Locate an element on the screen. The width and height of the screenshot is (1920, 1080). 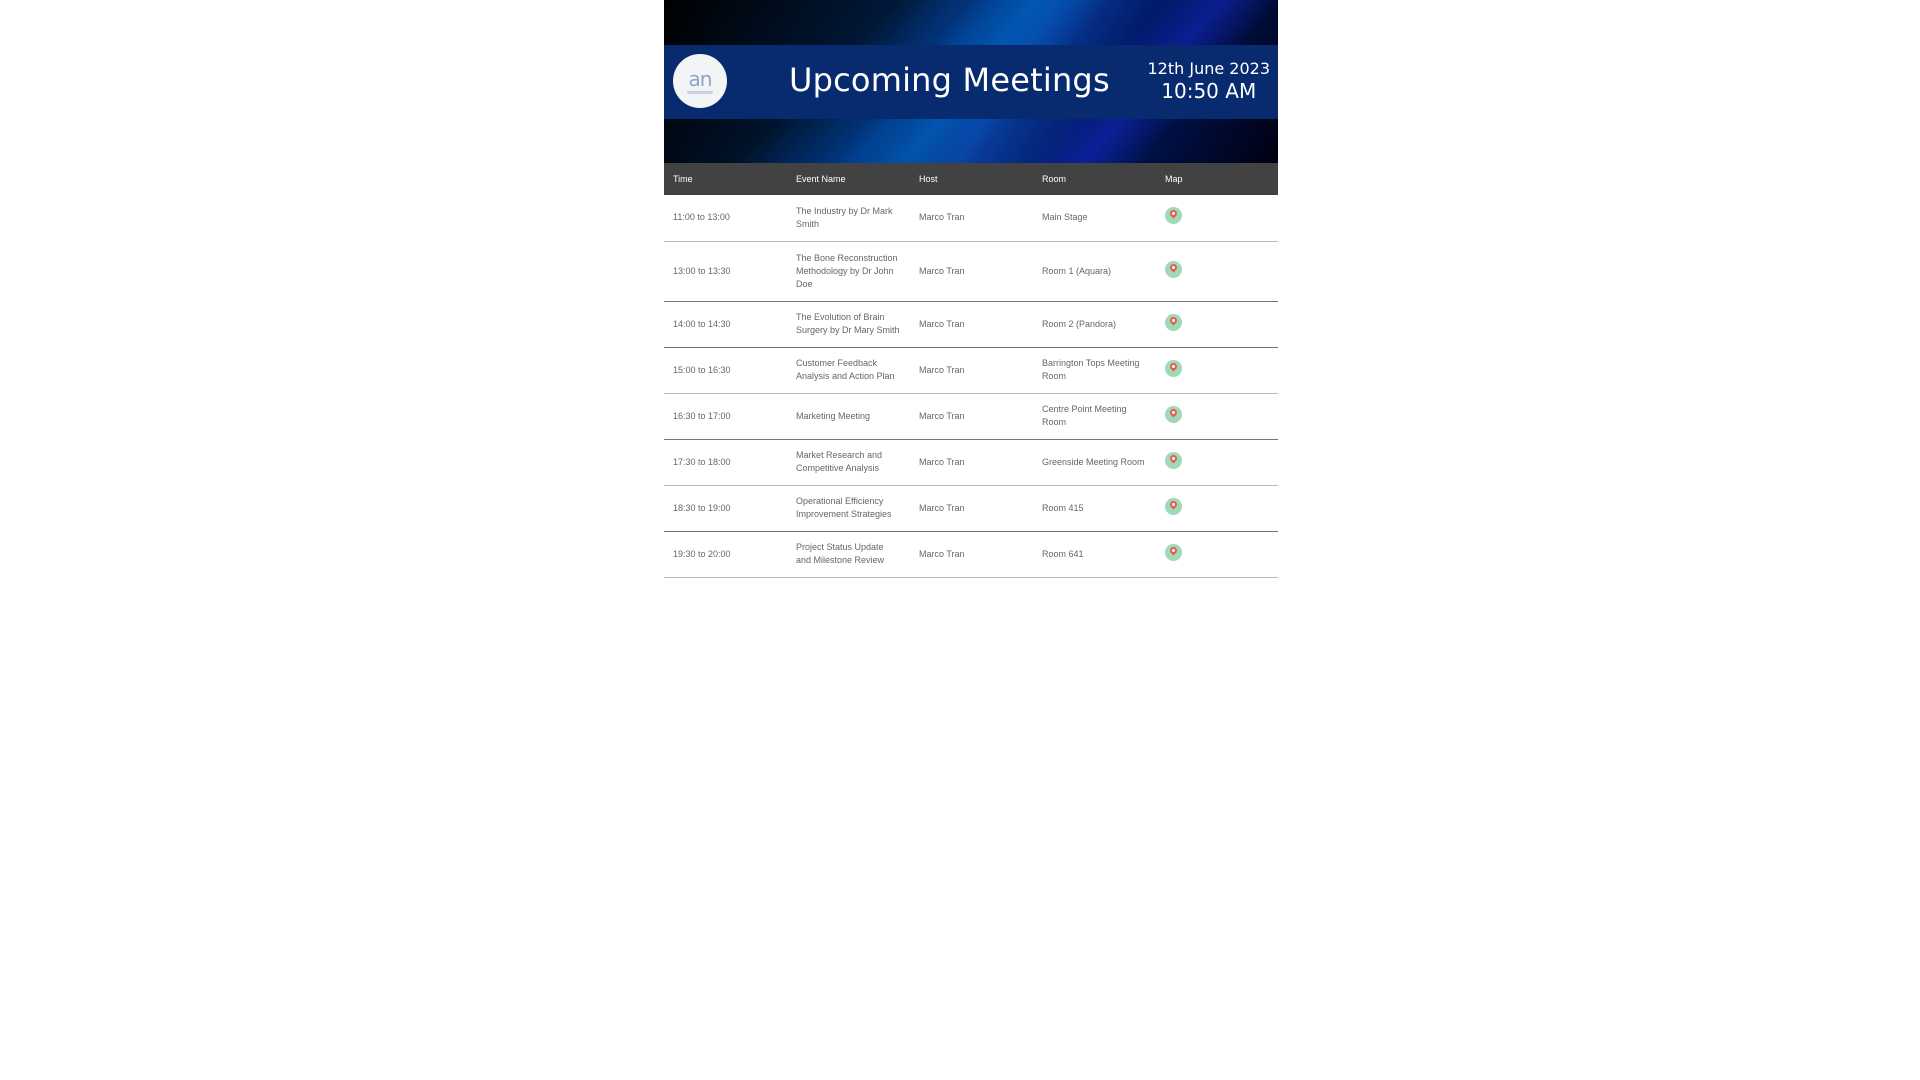
cell-event: Marketing Meeting is located at coordinates (848, 416).